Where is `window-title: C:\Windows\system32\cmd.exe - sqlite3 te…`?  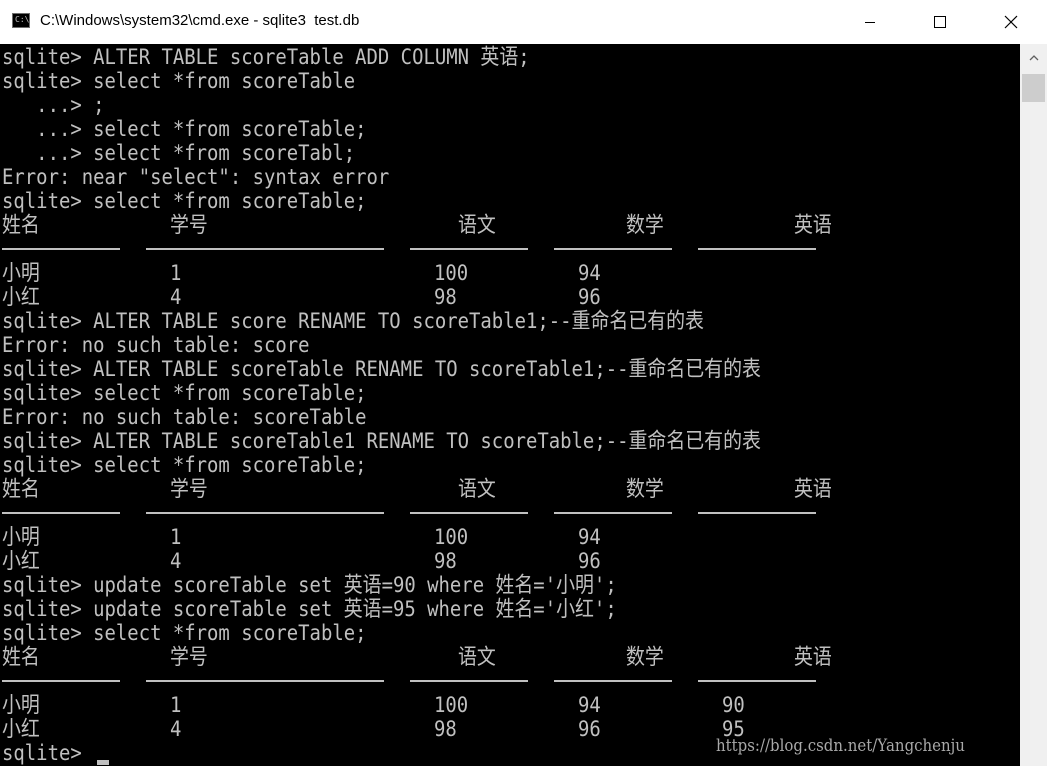 window-title: C:\Windows\system32\cmd.exe - sqlite3 te… is located at coordinates (200, 20).